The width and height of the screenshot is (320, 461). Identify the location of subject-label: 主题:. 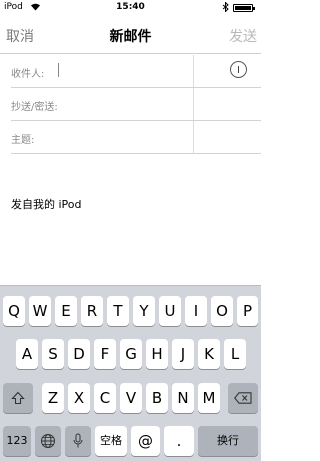
(23, 140).